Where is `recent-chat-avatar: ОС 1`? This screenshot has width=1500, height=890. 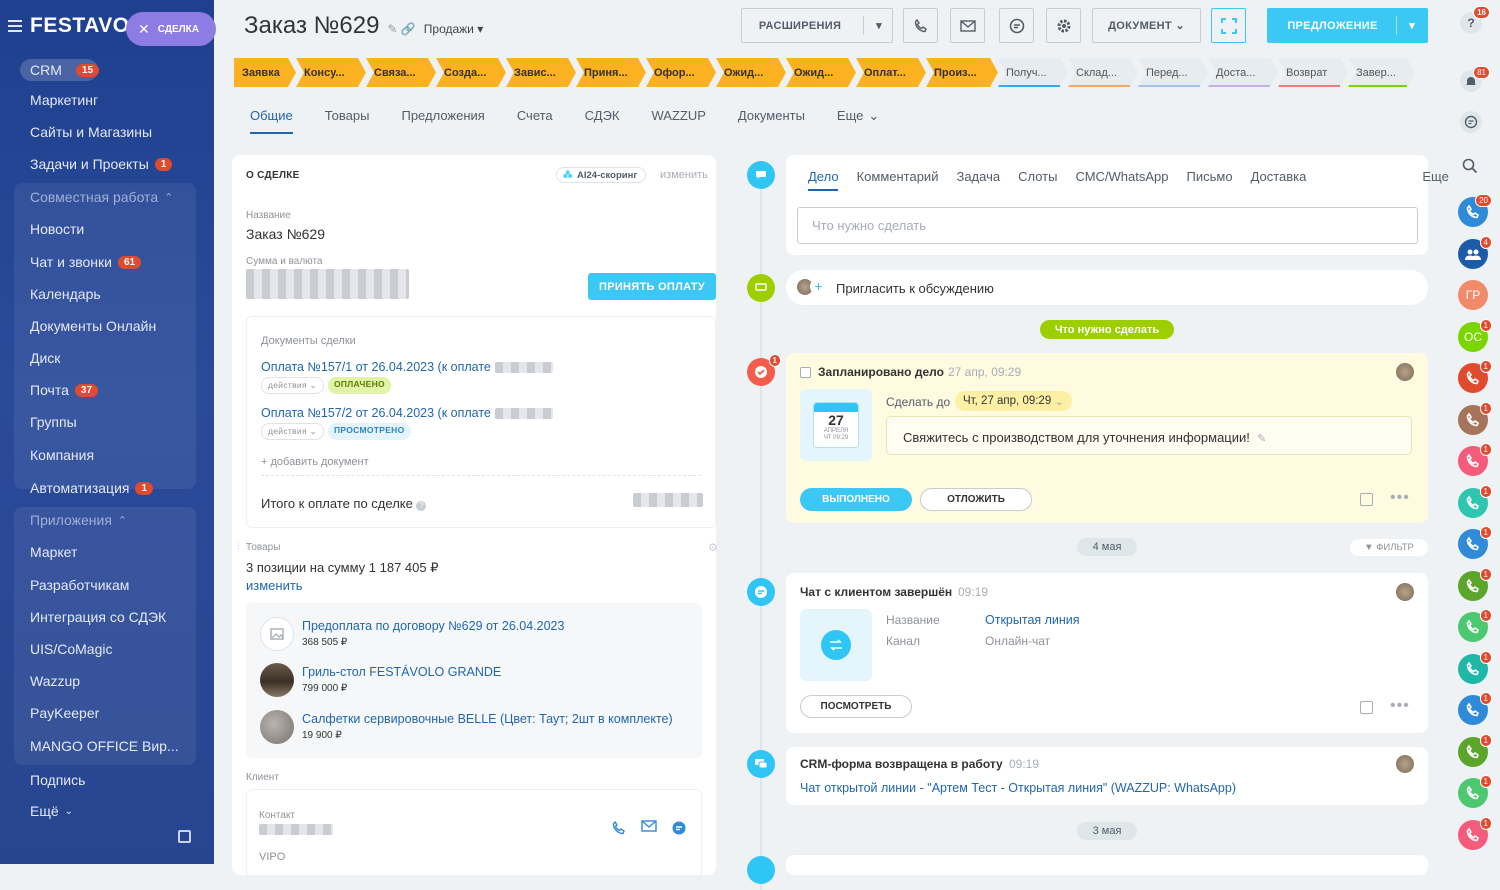 recent-chat-avatar: ОС 1 is located at coordinates (1475, 335).